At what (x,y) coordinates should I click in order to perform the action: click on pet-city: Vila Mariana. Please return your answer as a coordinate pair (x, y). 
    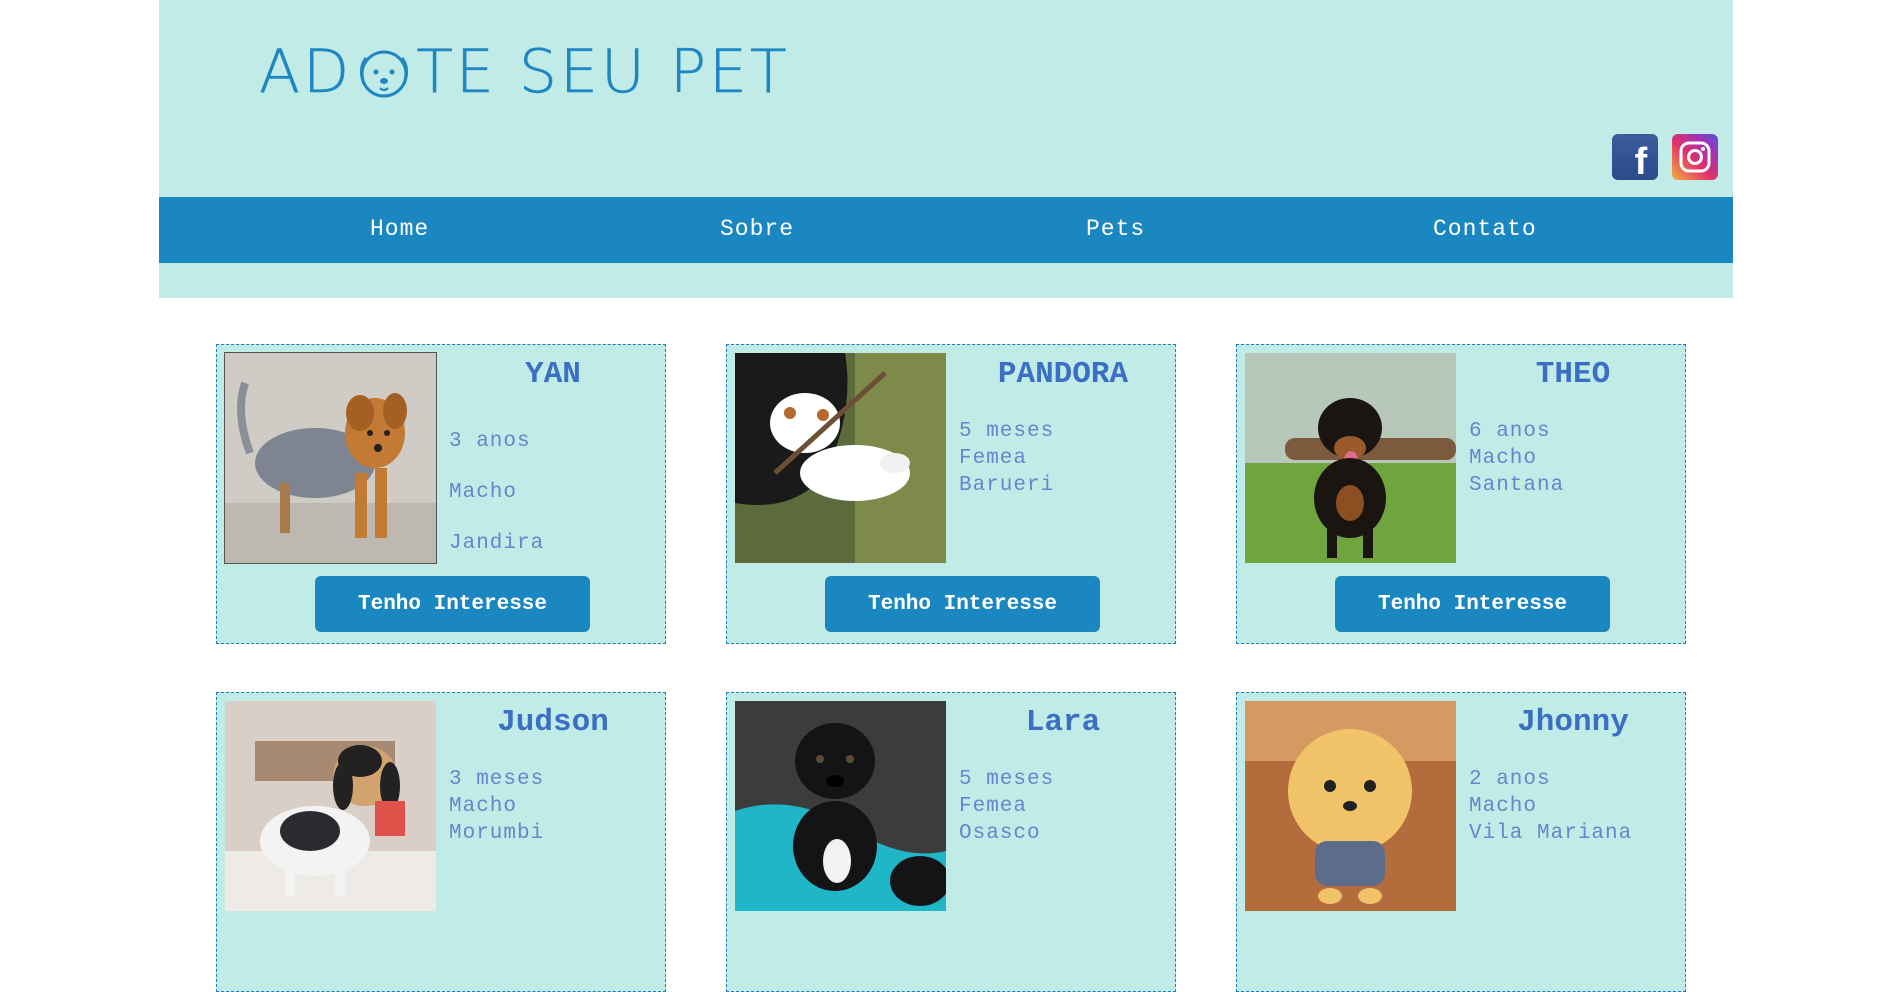
    Looking at the image, I should click on (1551, 833).